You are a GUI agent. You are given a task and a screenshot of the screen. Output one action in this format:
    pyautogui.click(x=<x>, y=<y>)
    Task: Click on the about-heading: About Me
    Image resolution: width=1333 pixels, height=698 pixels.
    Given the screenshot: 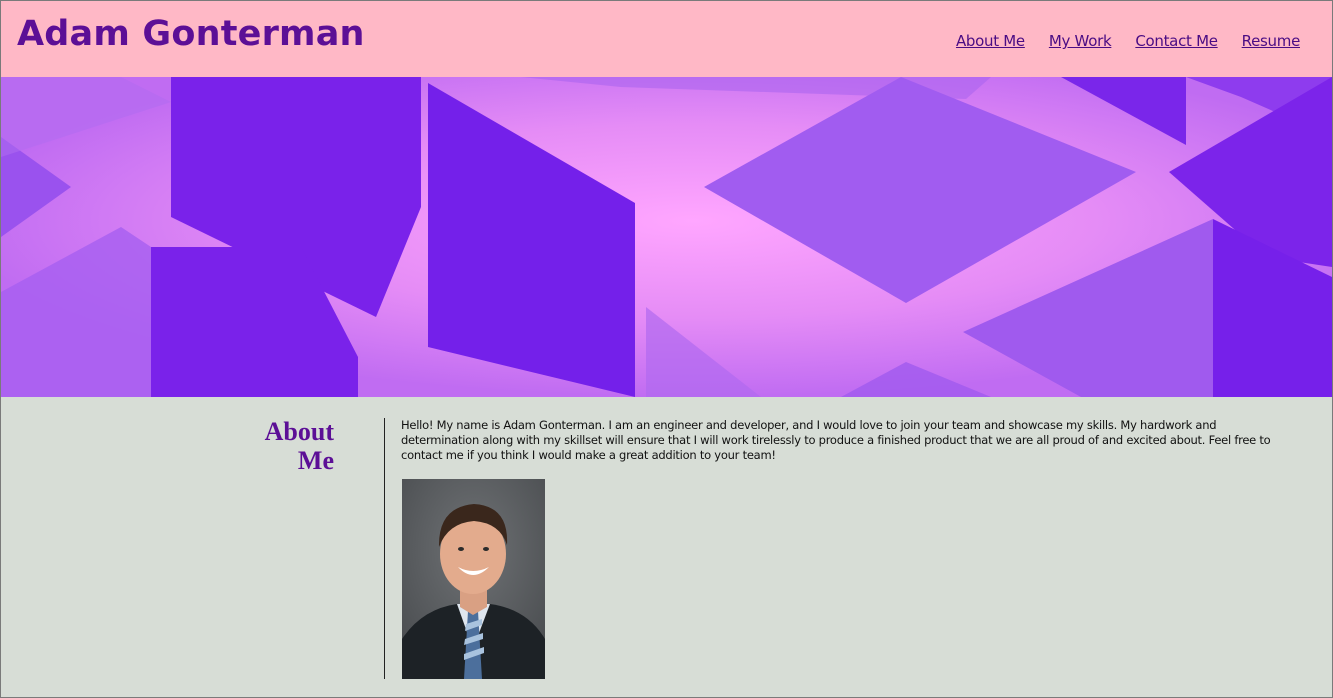 What is the action you would take?
    pyautogui.click(x=287, y=446)
    